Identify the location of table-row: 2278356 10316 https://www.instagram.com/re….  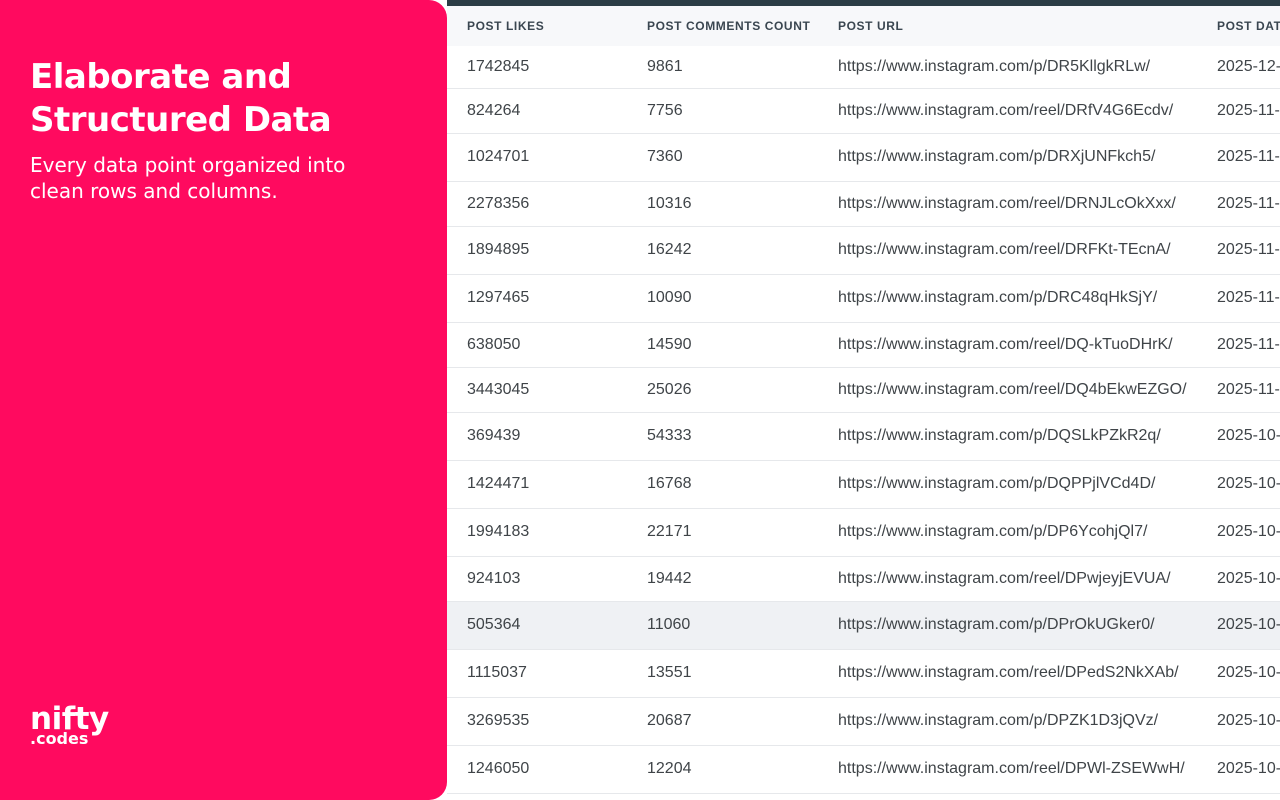
(863, 204).